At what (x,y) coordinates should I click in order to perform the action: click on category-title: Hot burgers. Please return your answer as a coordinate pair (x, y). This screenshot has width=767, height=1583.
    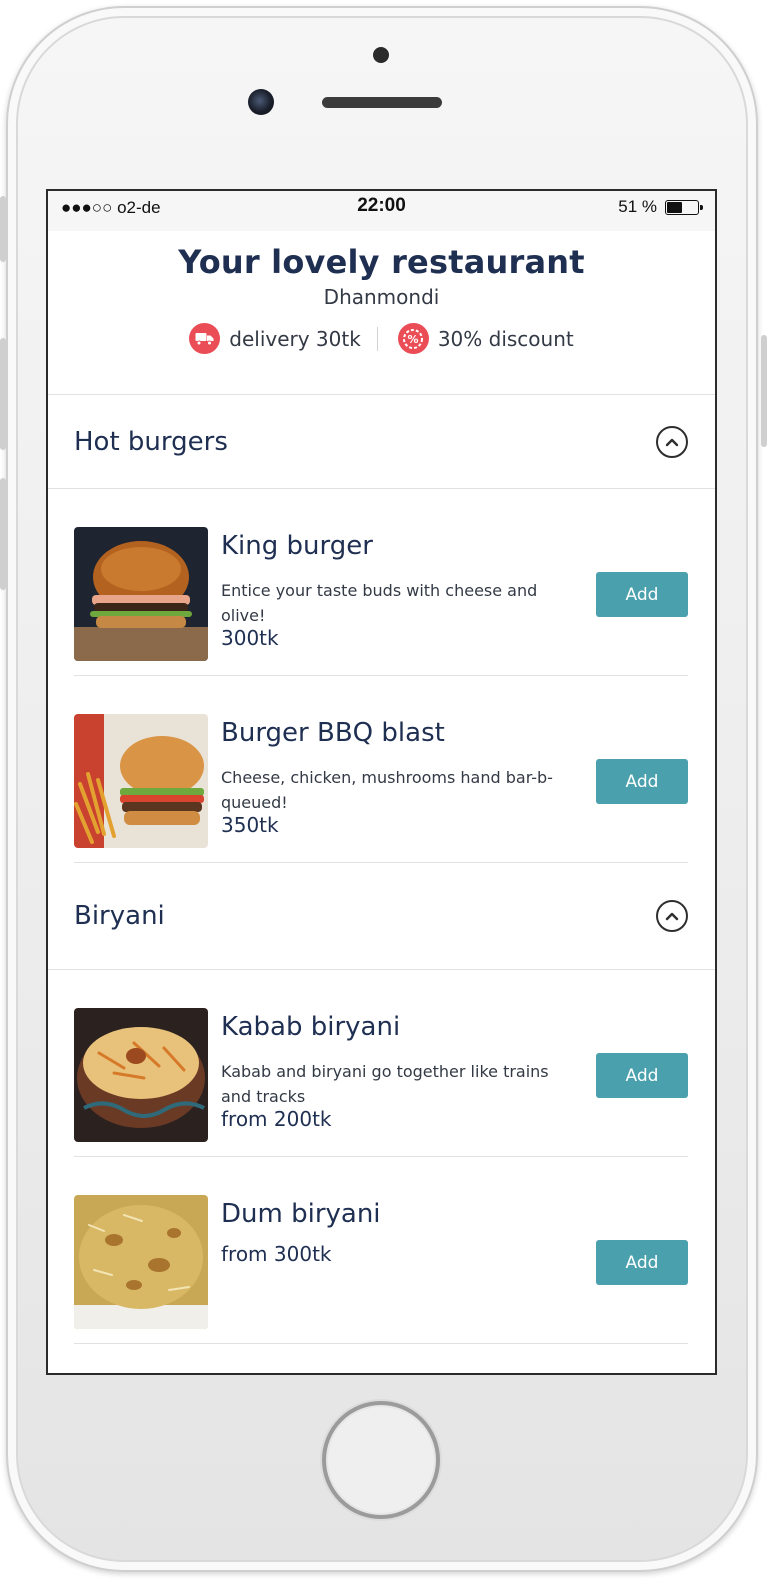
    Looking at the image, I should click on (151, 441).